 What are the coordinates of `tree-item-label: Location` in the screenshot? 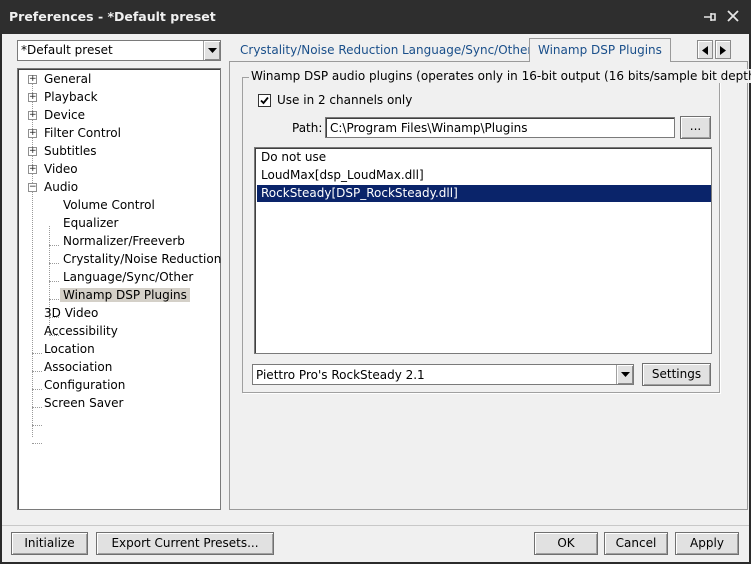 It's located at (69, 349).